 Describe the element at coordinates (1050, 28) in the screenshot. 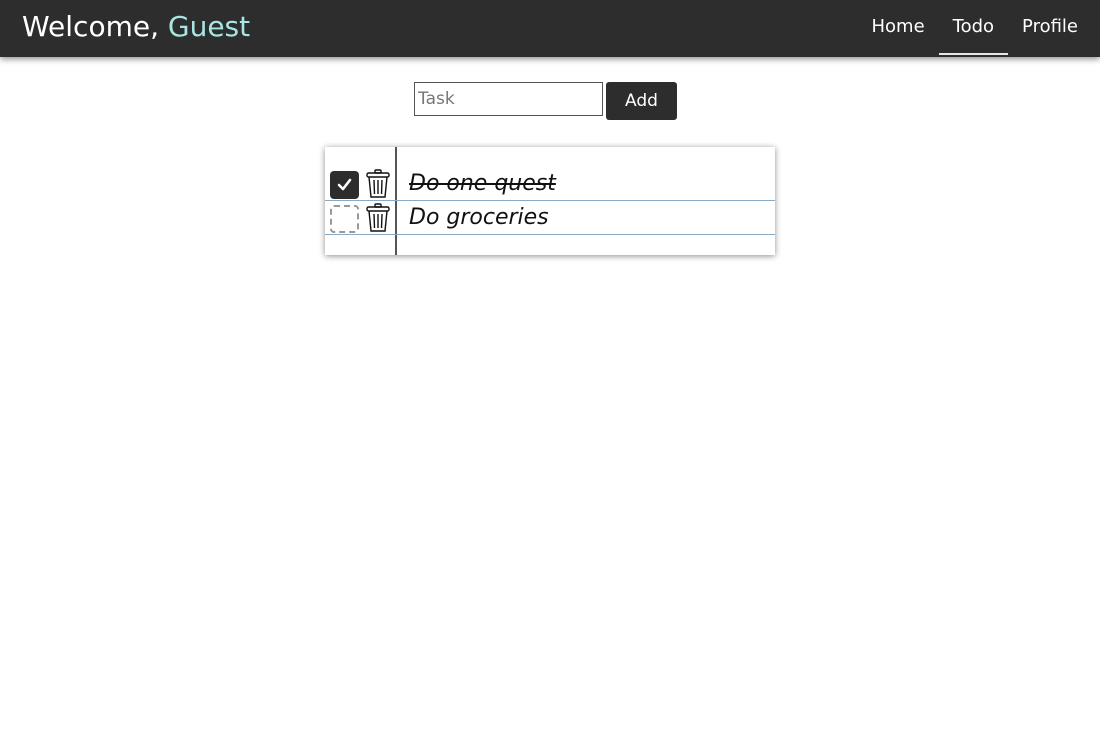

I see `nav-profile: Profile` at that location.